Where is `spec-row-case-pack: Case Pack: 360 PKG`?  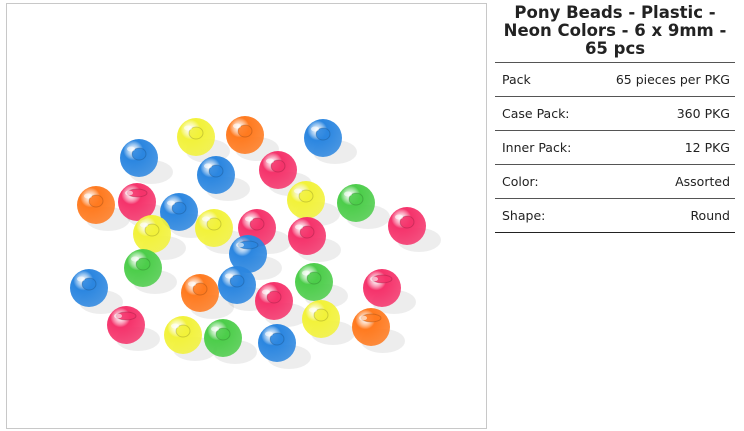
spec-row-case-pack: Case Pack: 360 PKG is located at coordinates (615, 114).